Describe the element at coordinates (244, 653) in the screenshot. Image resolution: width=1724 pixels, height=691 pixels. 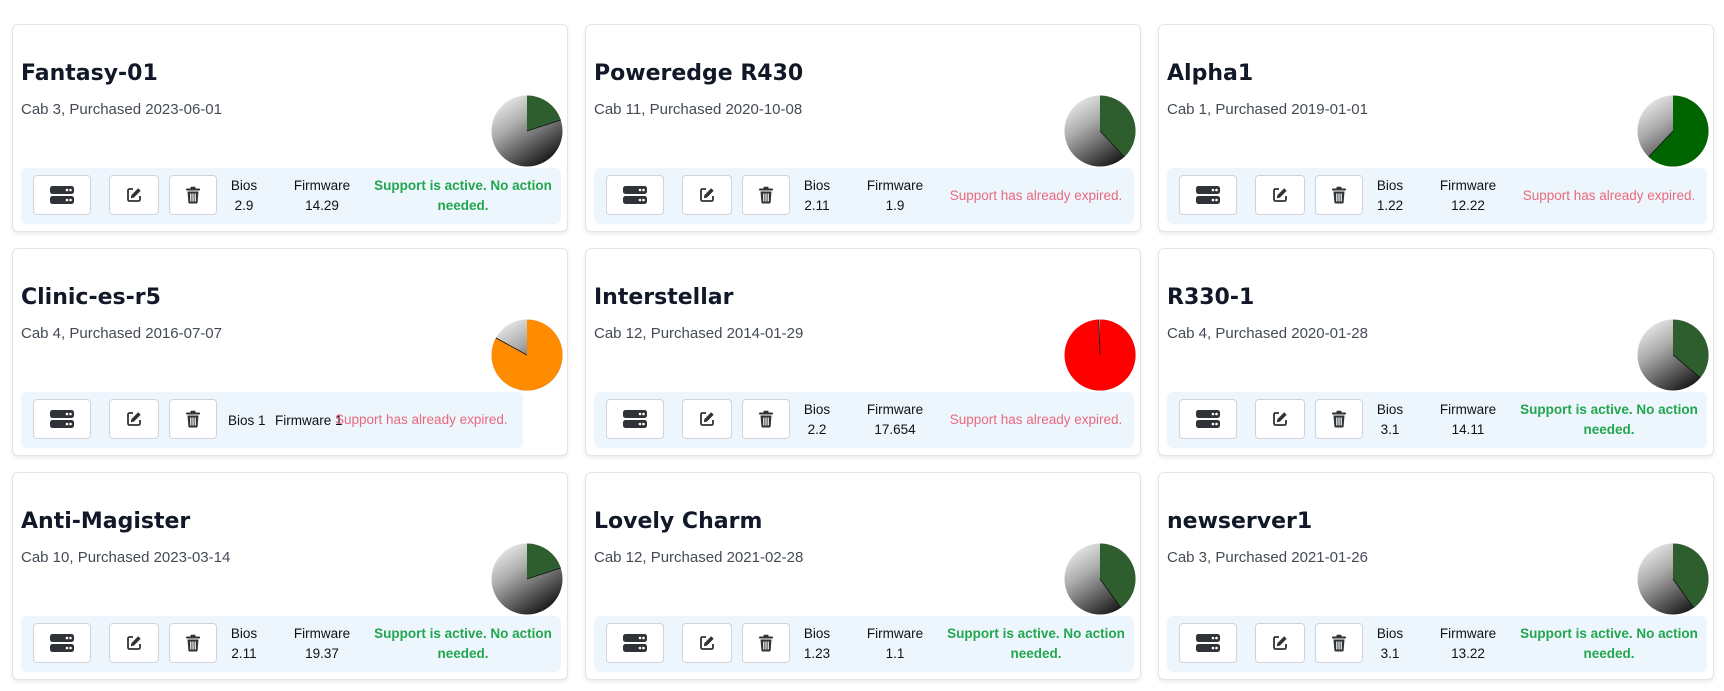
I see `bios-version: 2.11` at that location.